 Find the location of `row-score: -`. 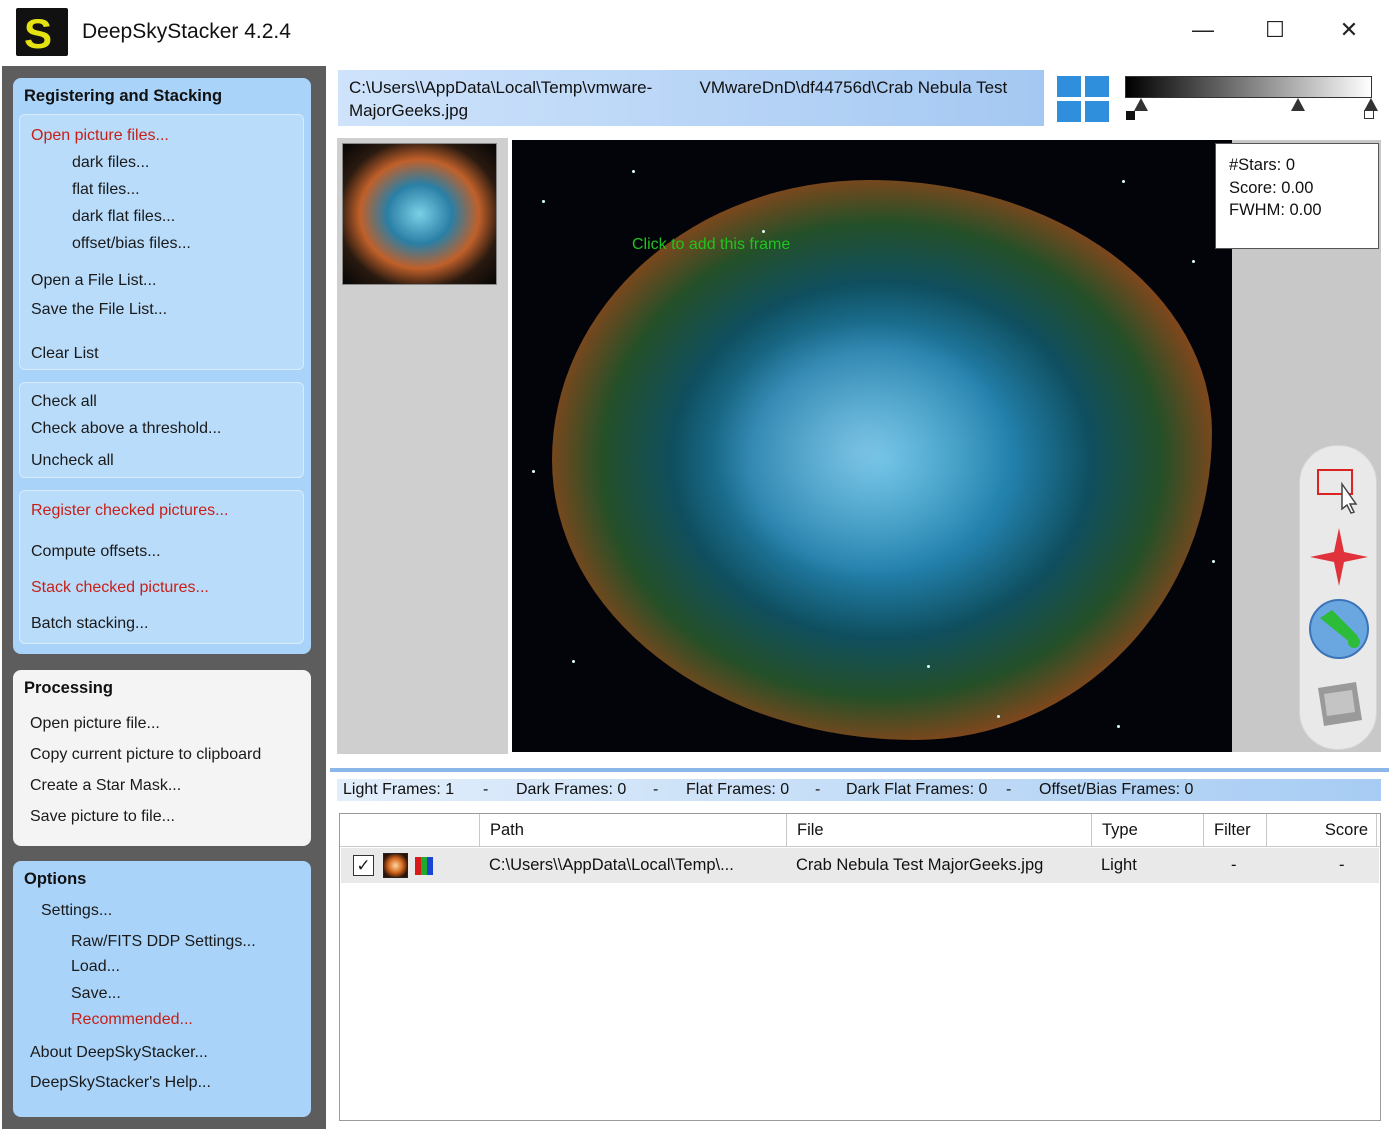

row-score: - is located at coordinates (1342, 865).